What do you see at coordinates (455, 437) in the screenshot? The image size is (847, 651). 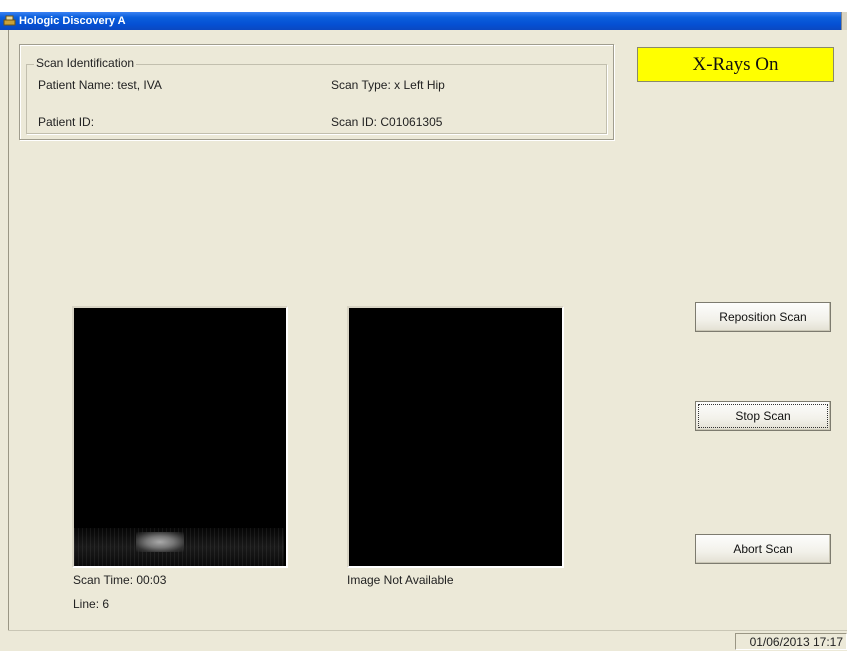 I see `analysis-image` at bounding box center [455, 437].